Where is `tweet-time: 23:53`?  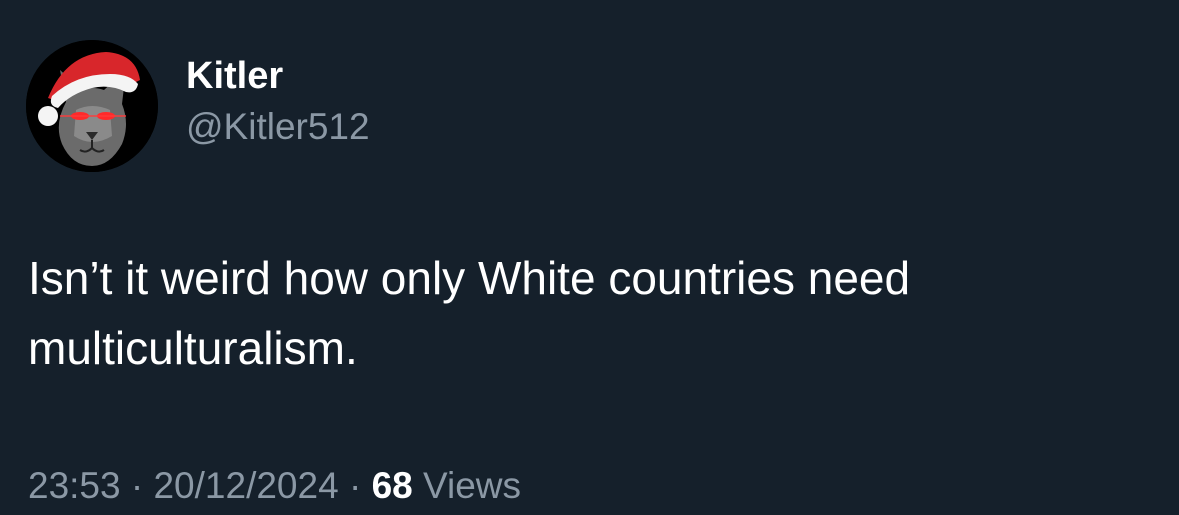
tweet-time: 23:53 is located at coordinates (74, 485).